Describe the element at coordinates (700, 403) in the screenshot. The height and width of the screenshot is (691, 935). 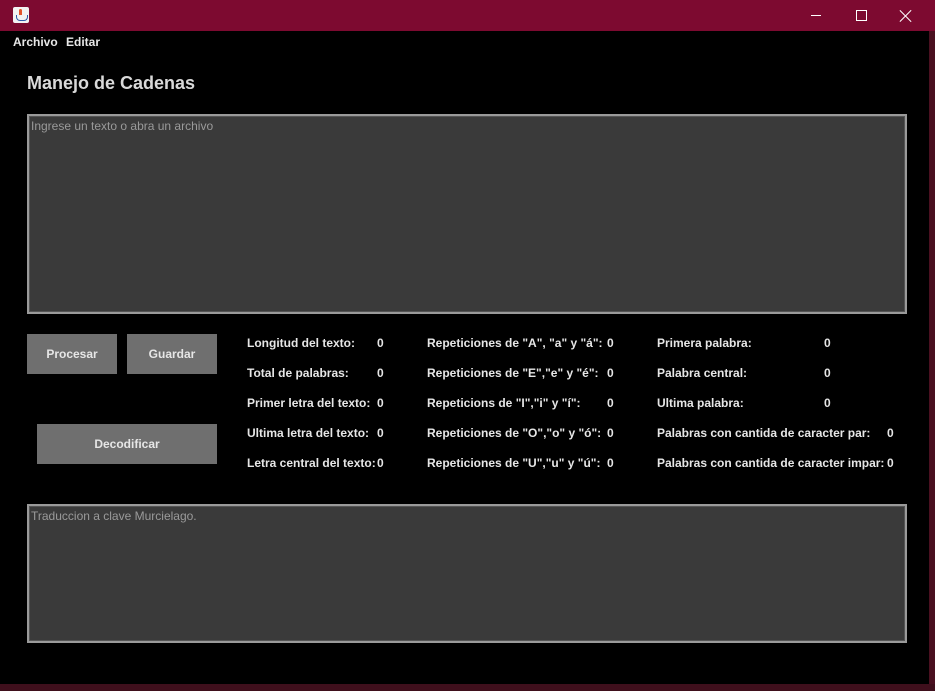
I see `ultima-palabra-label: Ultima palabra:` at that location.